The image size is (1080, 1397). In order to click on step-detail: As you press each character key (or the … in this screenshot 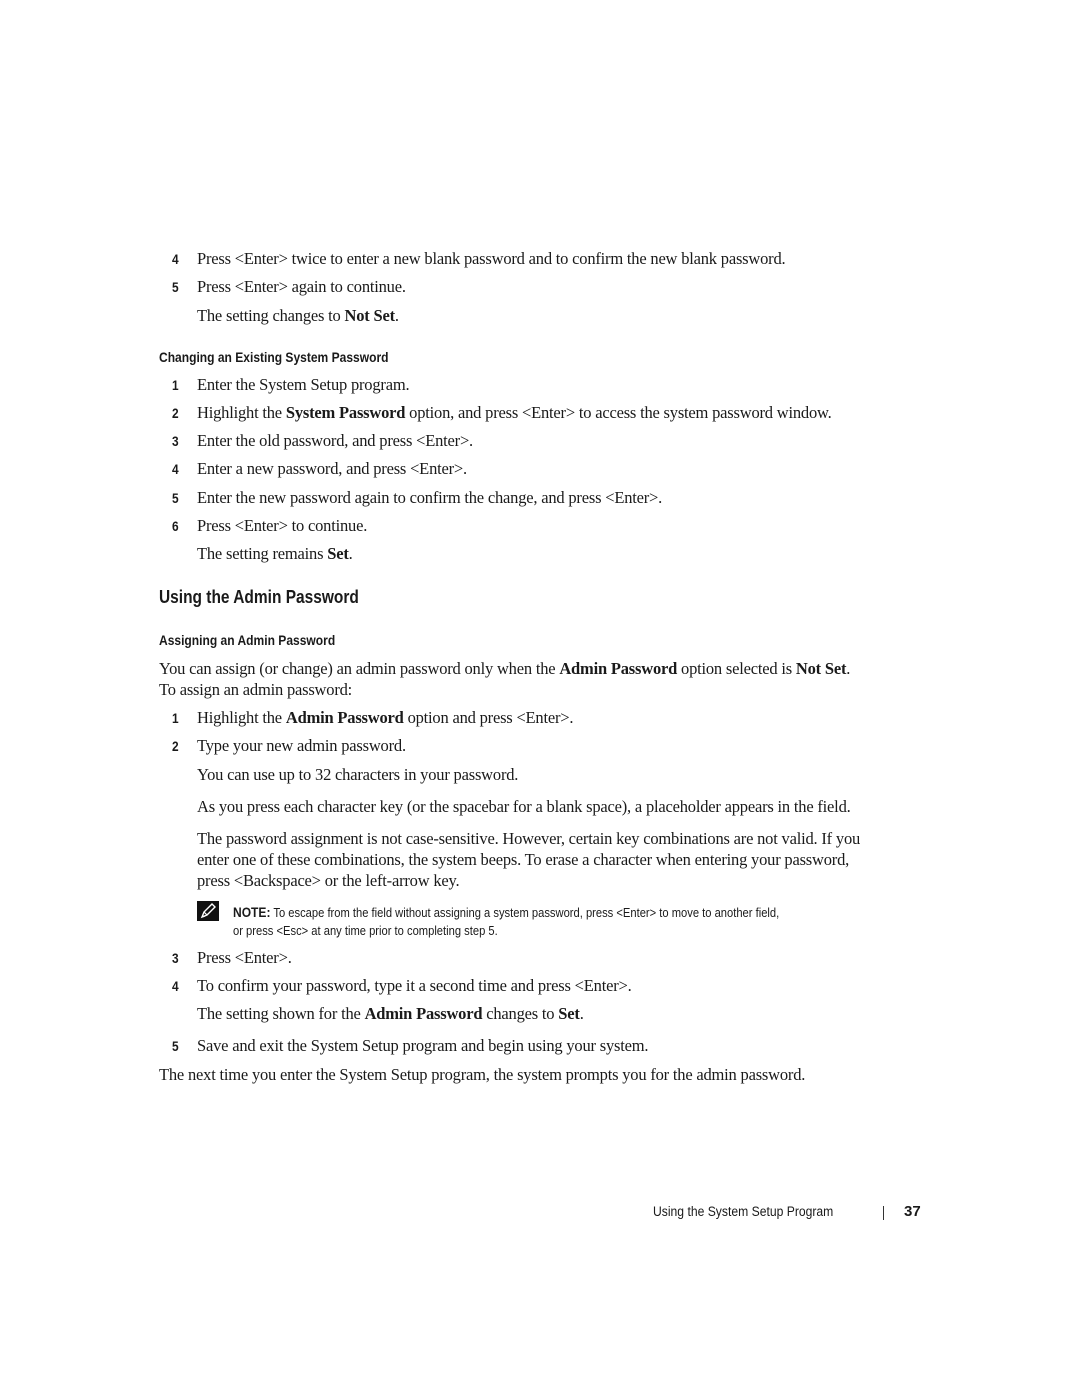, I will do `click(524, 806)`.